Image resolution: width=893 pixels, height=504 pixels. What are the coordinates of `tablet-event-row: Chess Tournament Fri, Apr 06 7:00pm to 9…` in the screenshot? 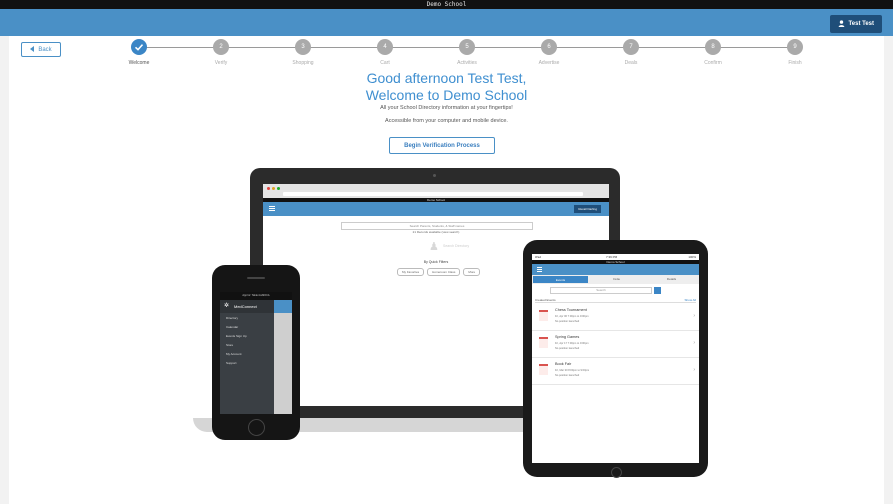 It's located at (615, 317).